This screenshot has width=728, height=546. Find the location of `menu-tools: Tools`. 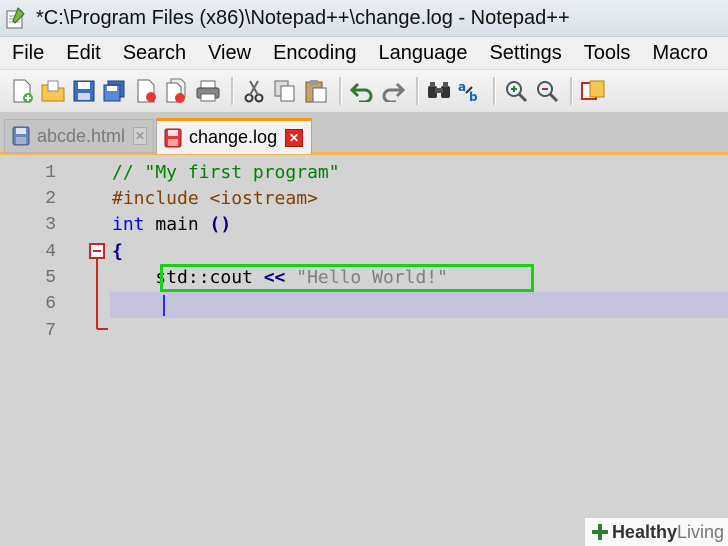

menu-tools: Tools is located at coordinates (607, 53).